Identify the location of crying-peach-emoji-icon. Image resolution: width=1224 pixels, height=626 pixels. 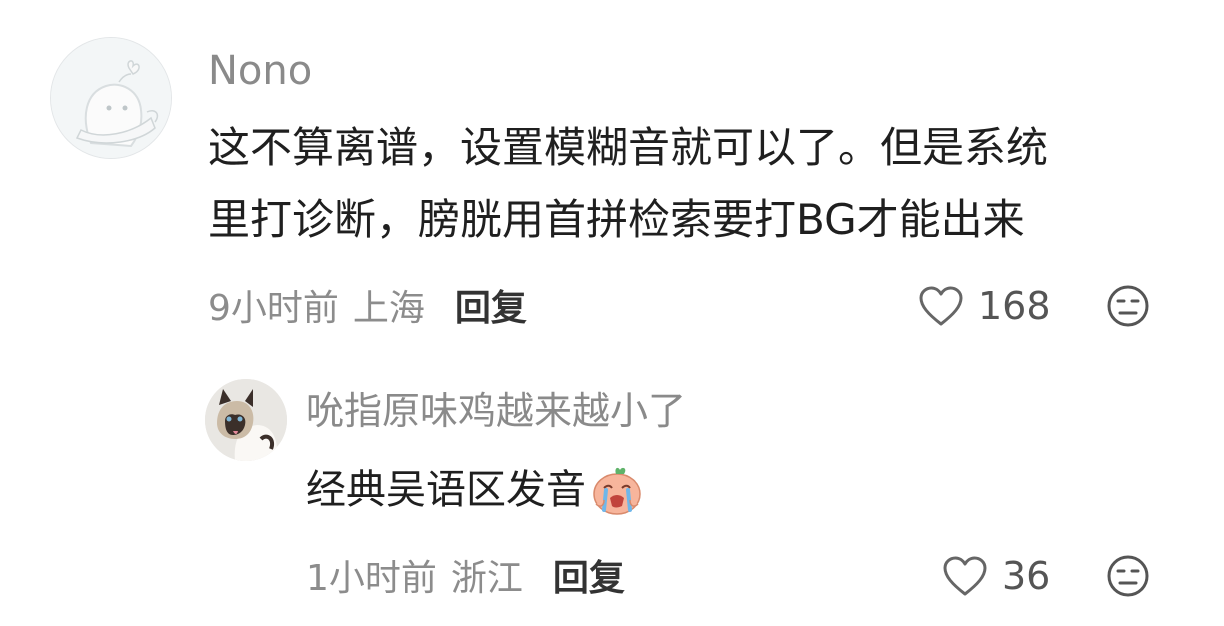
(617, 491).